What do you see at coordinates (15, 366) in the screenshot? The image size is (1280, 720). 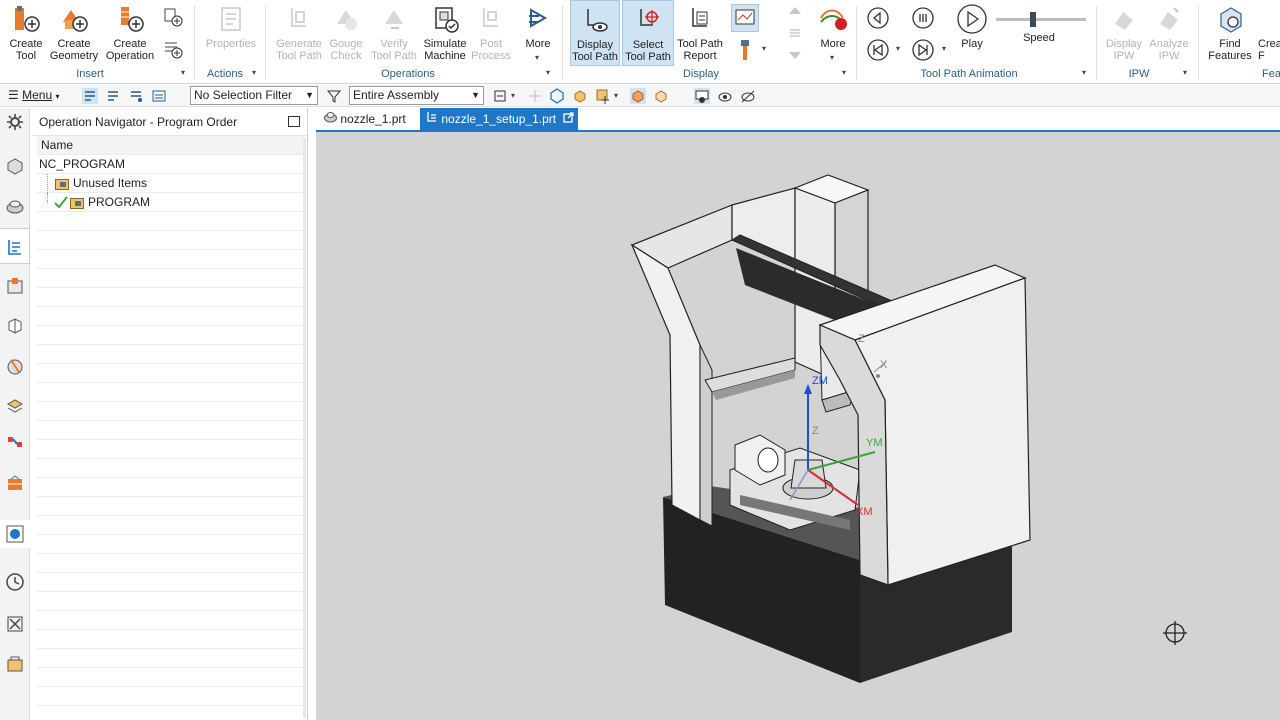 I see `reuse-library-icon` at bounding box center [15, 366].